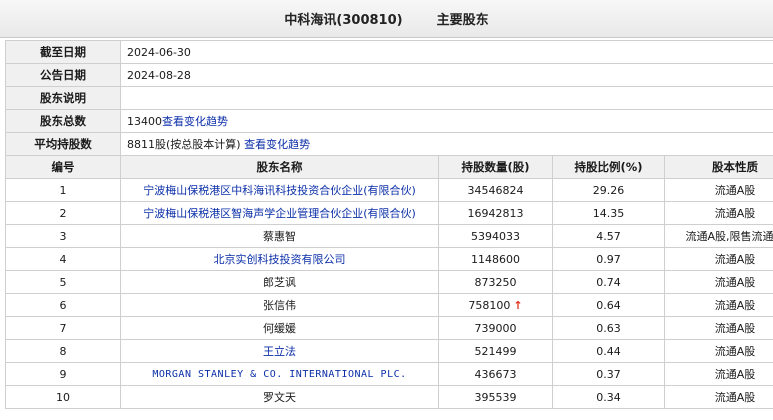  I want to click on total-trend-link: 查看变化趋势, so click(195, 121).